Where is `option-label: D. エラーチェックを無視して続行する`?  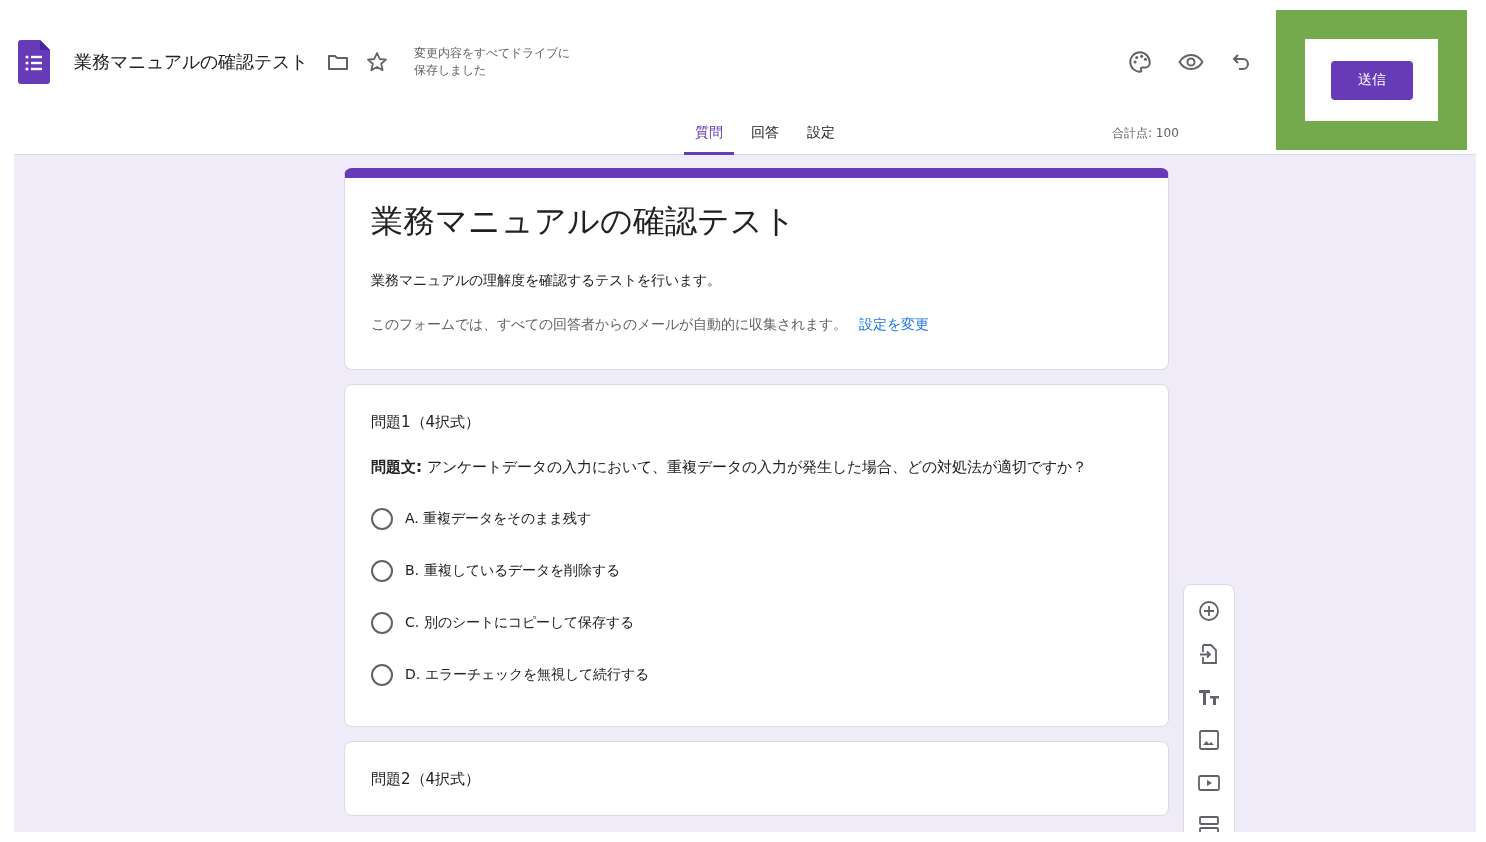 option-label: D. エラーチェックを無視して続行する is located at coordinates (527, 675).